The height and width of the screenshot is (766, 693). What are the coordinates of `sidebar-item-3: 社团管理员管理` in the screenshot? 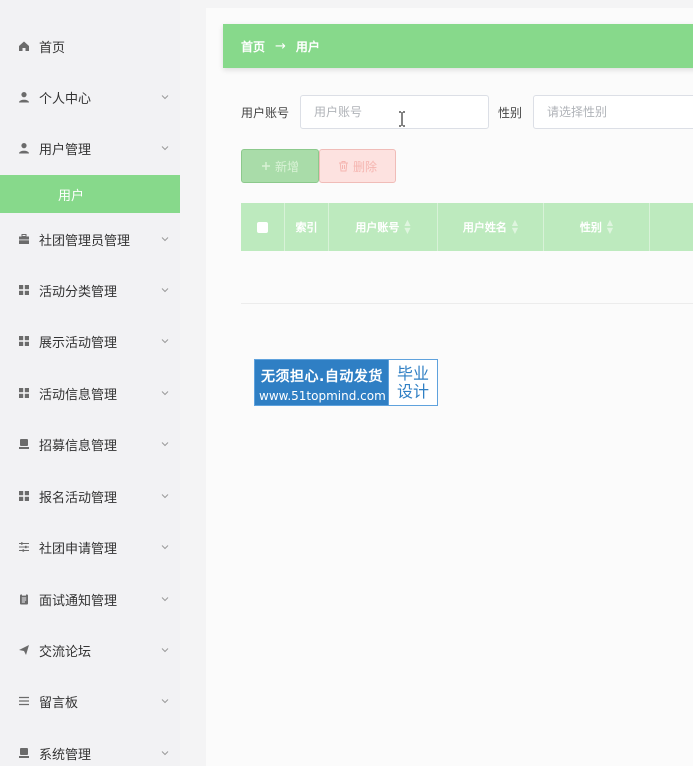 It's located at (90, 239).